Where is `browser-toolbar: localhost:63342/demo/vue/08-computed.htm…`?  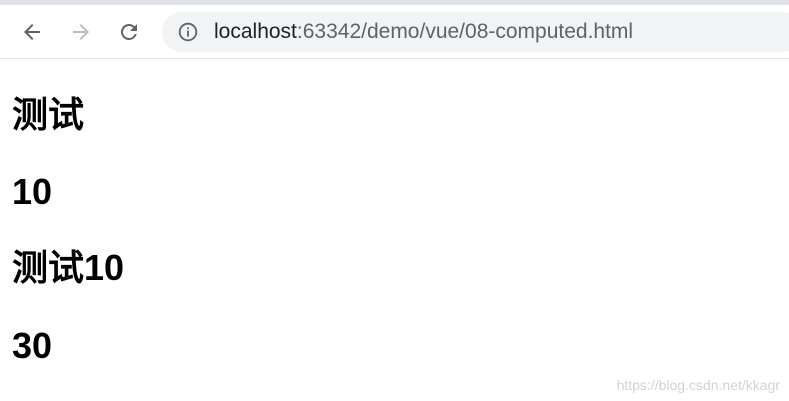 browser-toolbar: localhost:63342/demo/vue/08-computed.htm… is located at coordinates (394, 32).